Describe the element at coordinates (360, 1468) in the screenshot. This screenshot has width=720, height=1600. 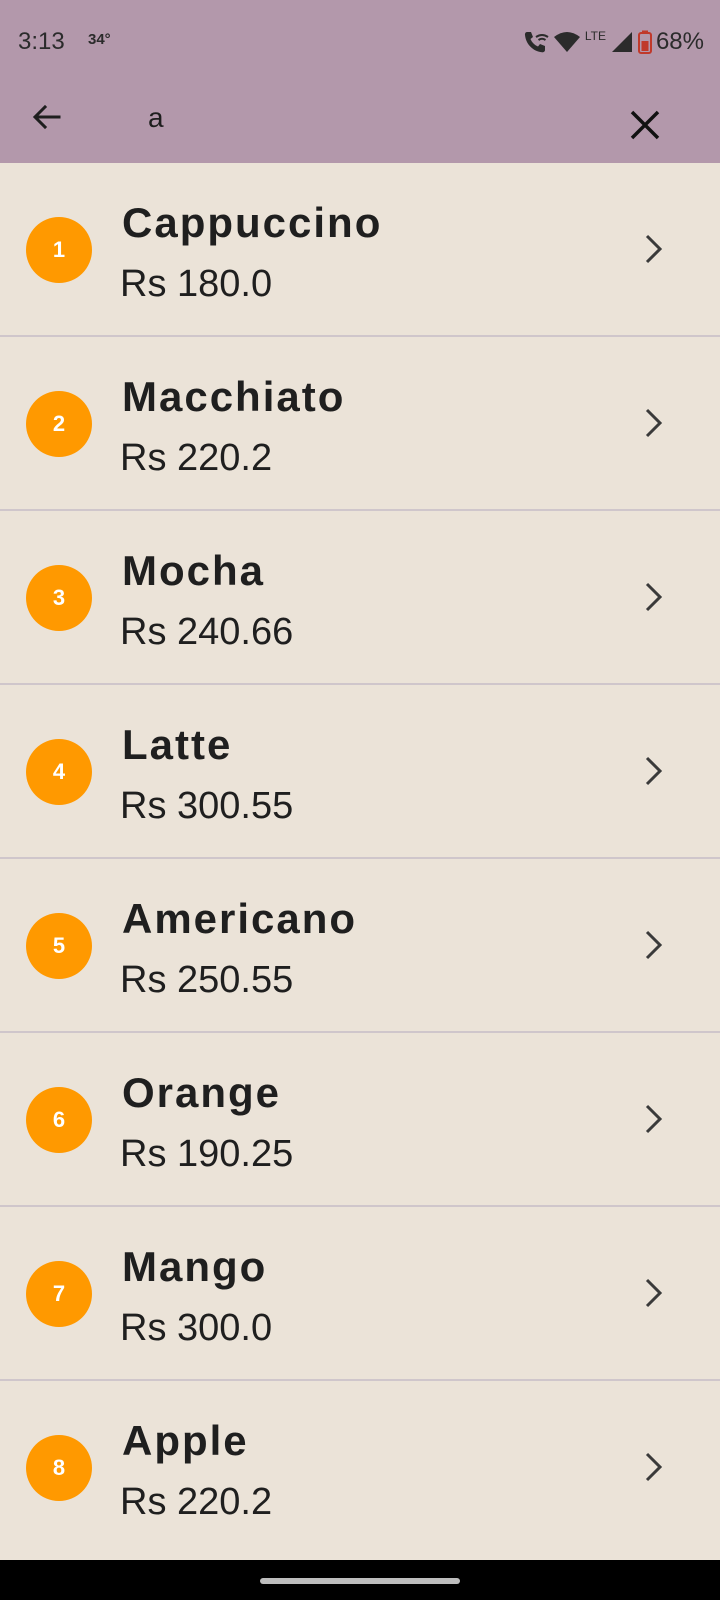
I see `list-item: 8 Apple Rs 220.2` at that location.